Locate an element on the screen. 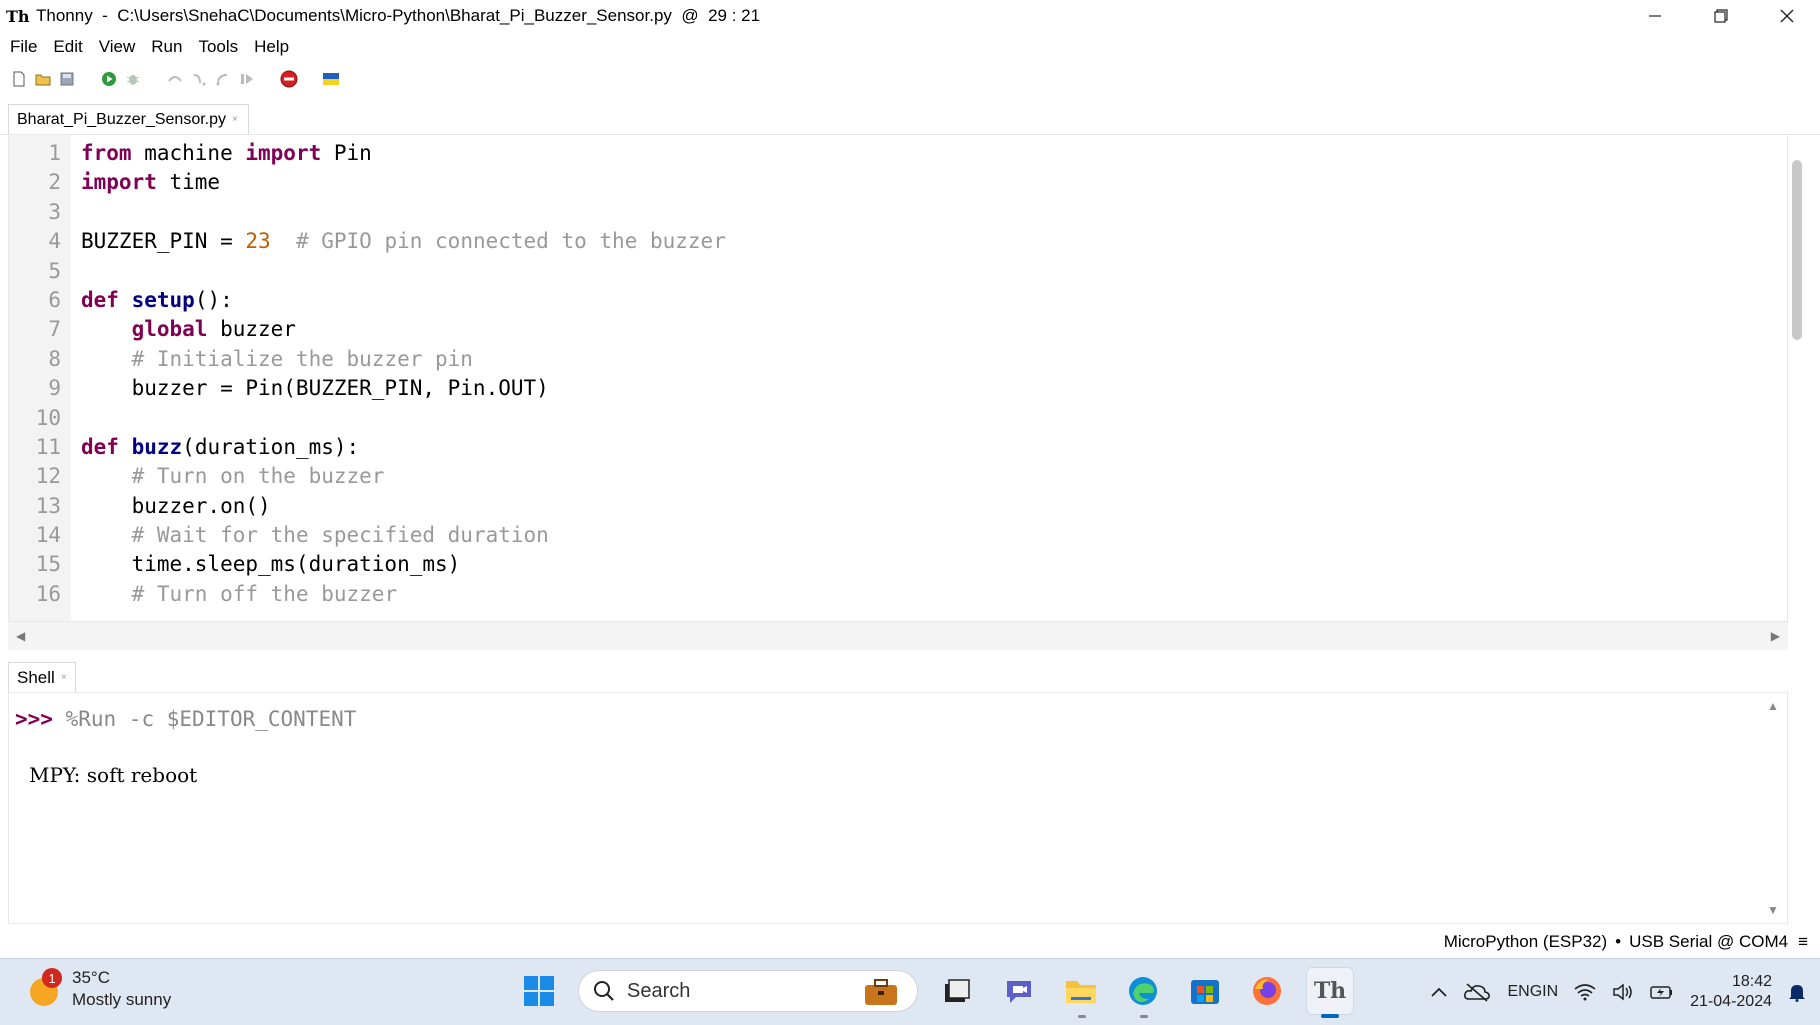 This screenshot has width=1820, height=1025. debug-icon is located at coordinates (133, 80).